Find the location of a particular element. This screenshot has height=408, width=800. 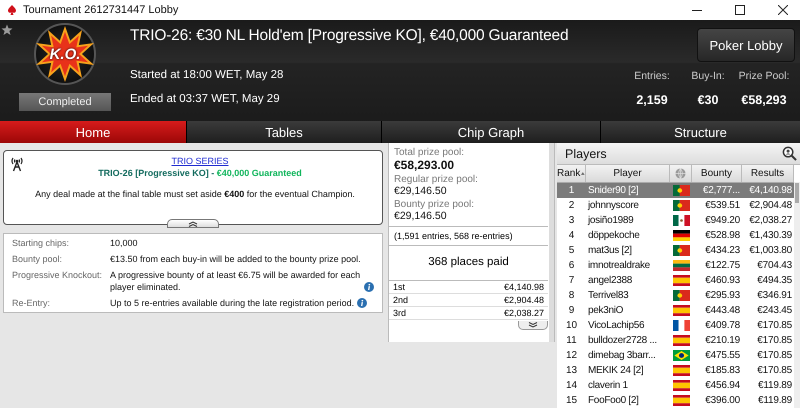

player-cell-text: angel2388 is located at coordinates (610, 280).